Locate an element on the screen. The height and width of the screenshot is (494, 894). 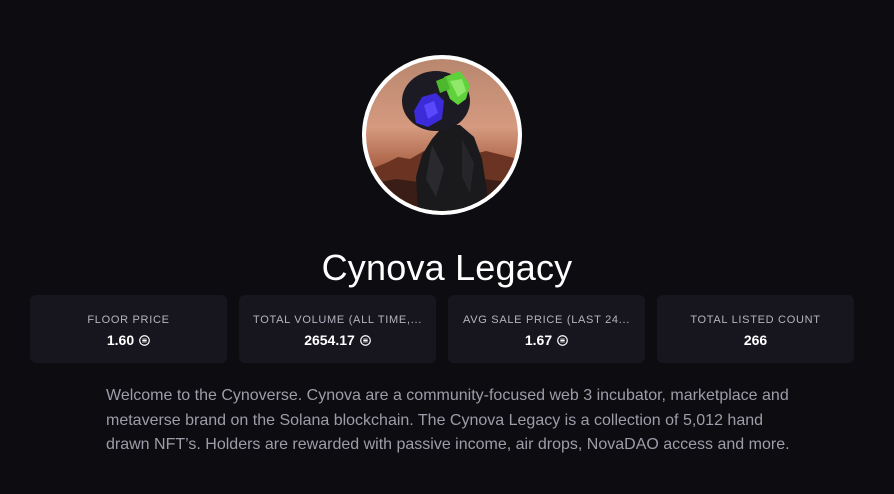
stat-value: 2654.17 is located at coordinates (337, 340).